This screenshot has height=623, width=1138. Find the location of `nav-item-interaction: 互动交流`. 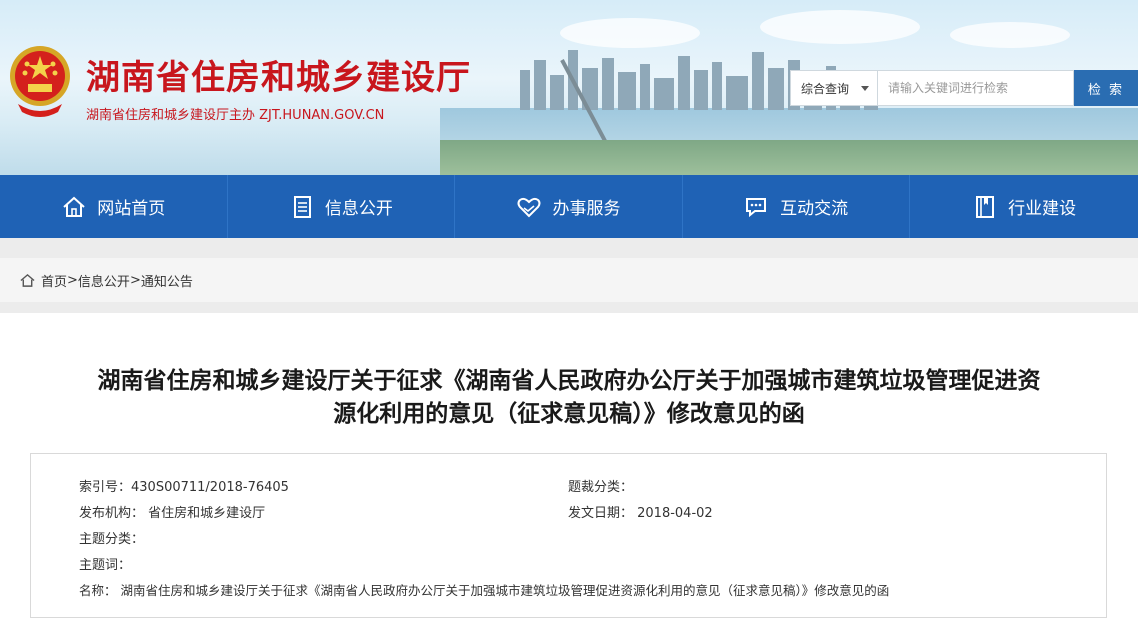

nav-item-interaction: 互动交流 is located at coordinates (797, 206).